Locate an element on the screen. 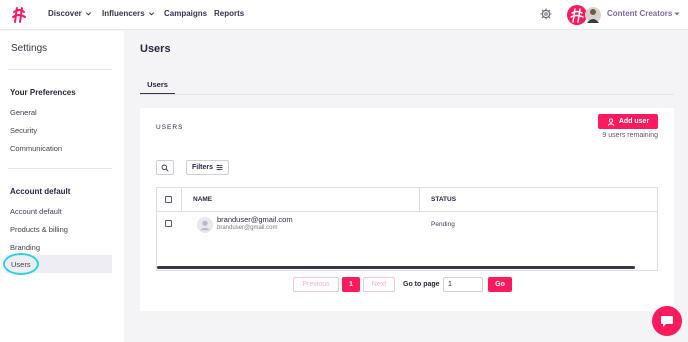 This screenshot has height=342, width=688. user-avatar is located at coordinates (205, 225).